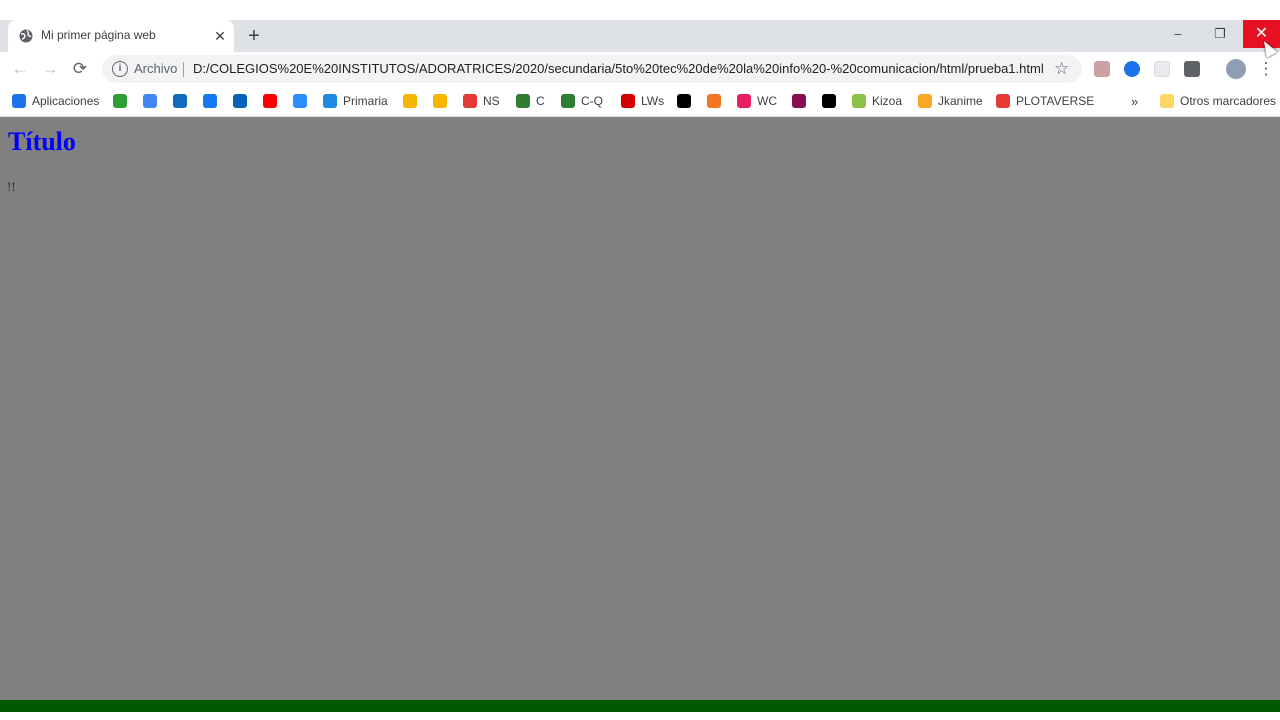 This screenshot has height=720, width=1280. I want to click on reload-button: ⟳, so click(80, 69).